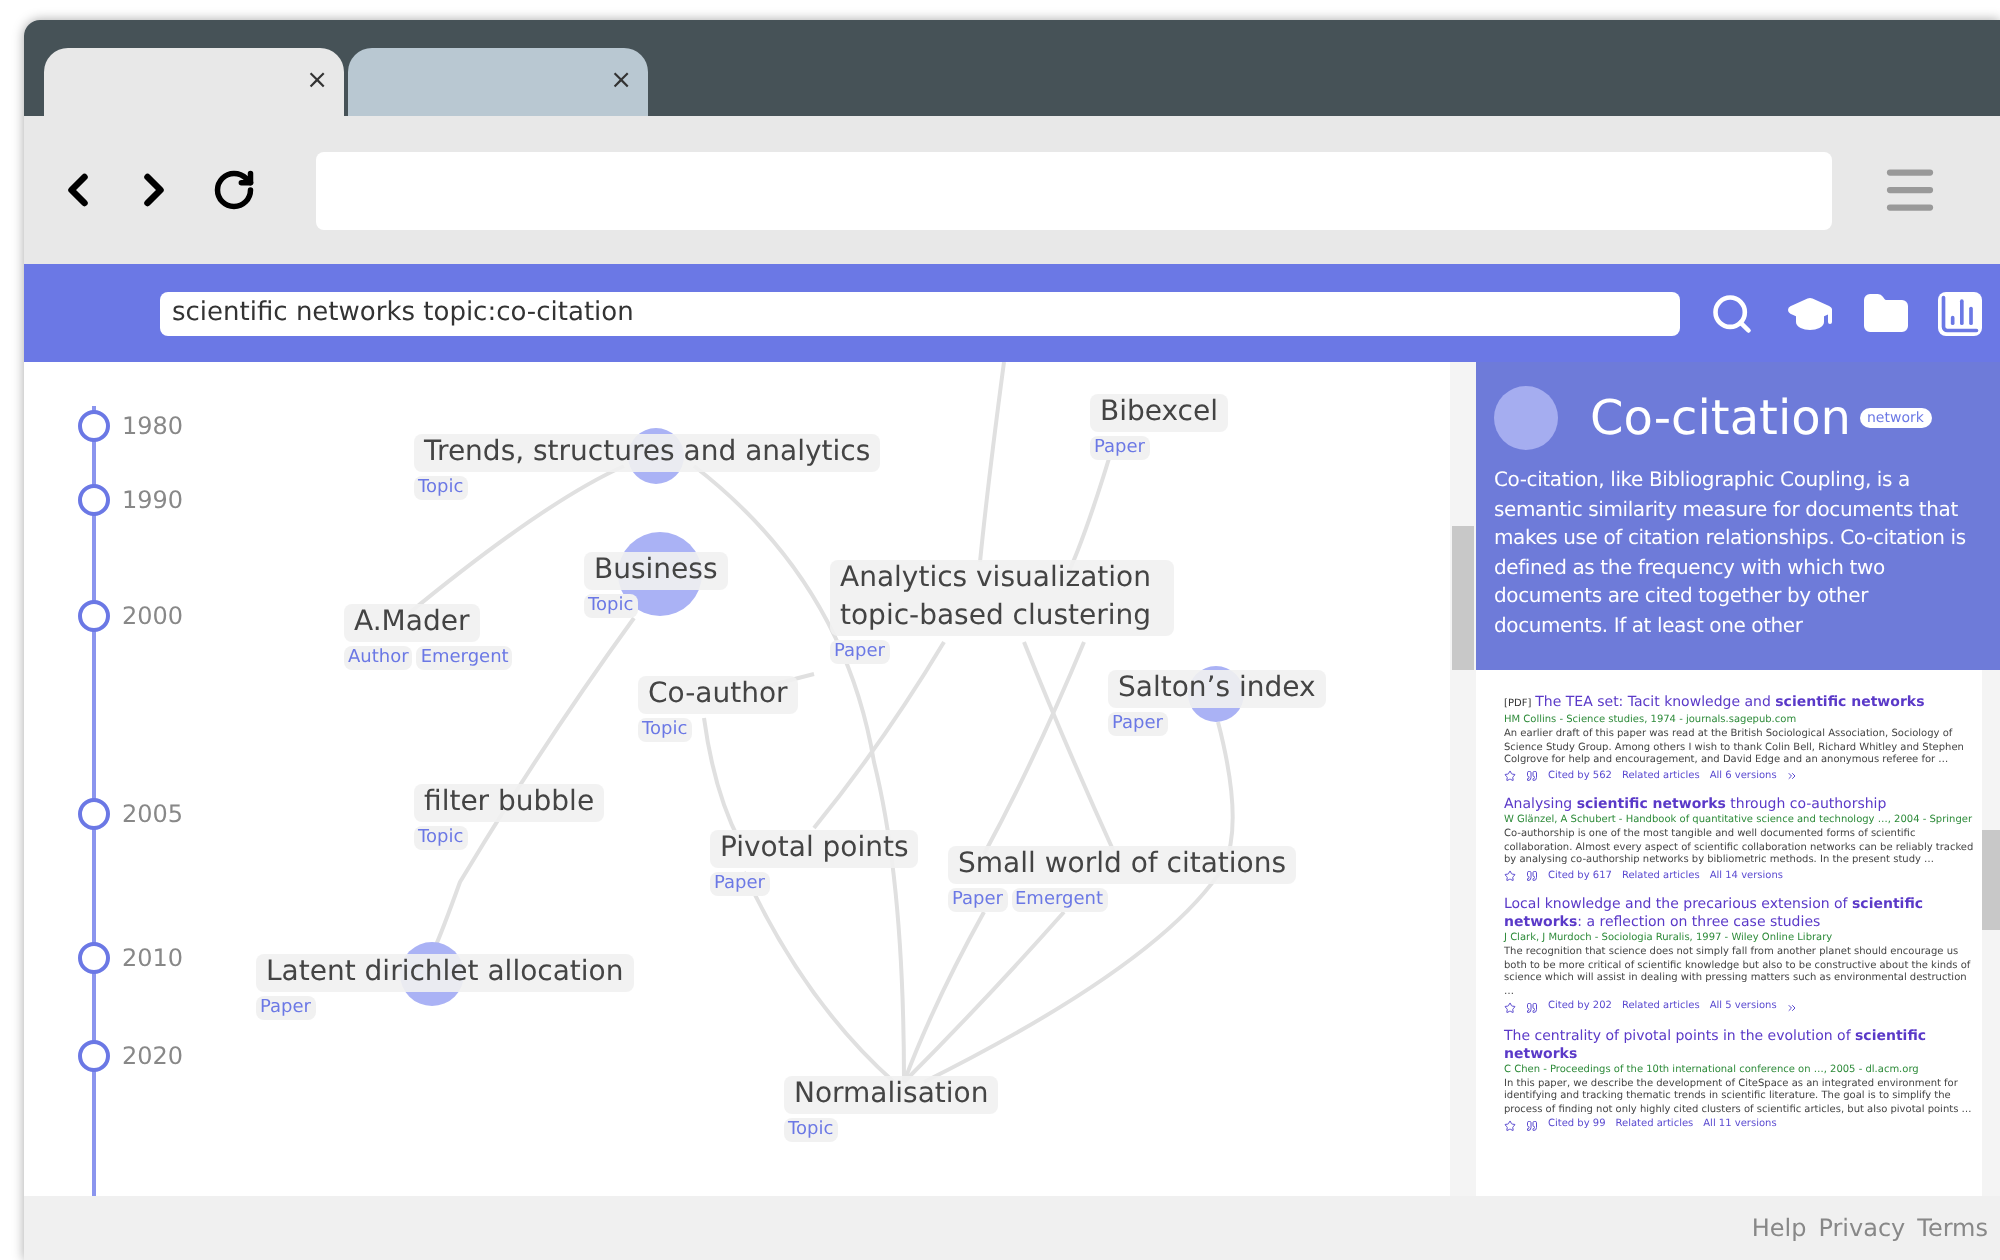 The height and width of the screenshot is (1260, 2000). I want to click on scrollbar, so click(1463, 779).